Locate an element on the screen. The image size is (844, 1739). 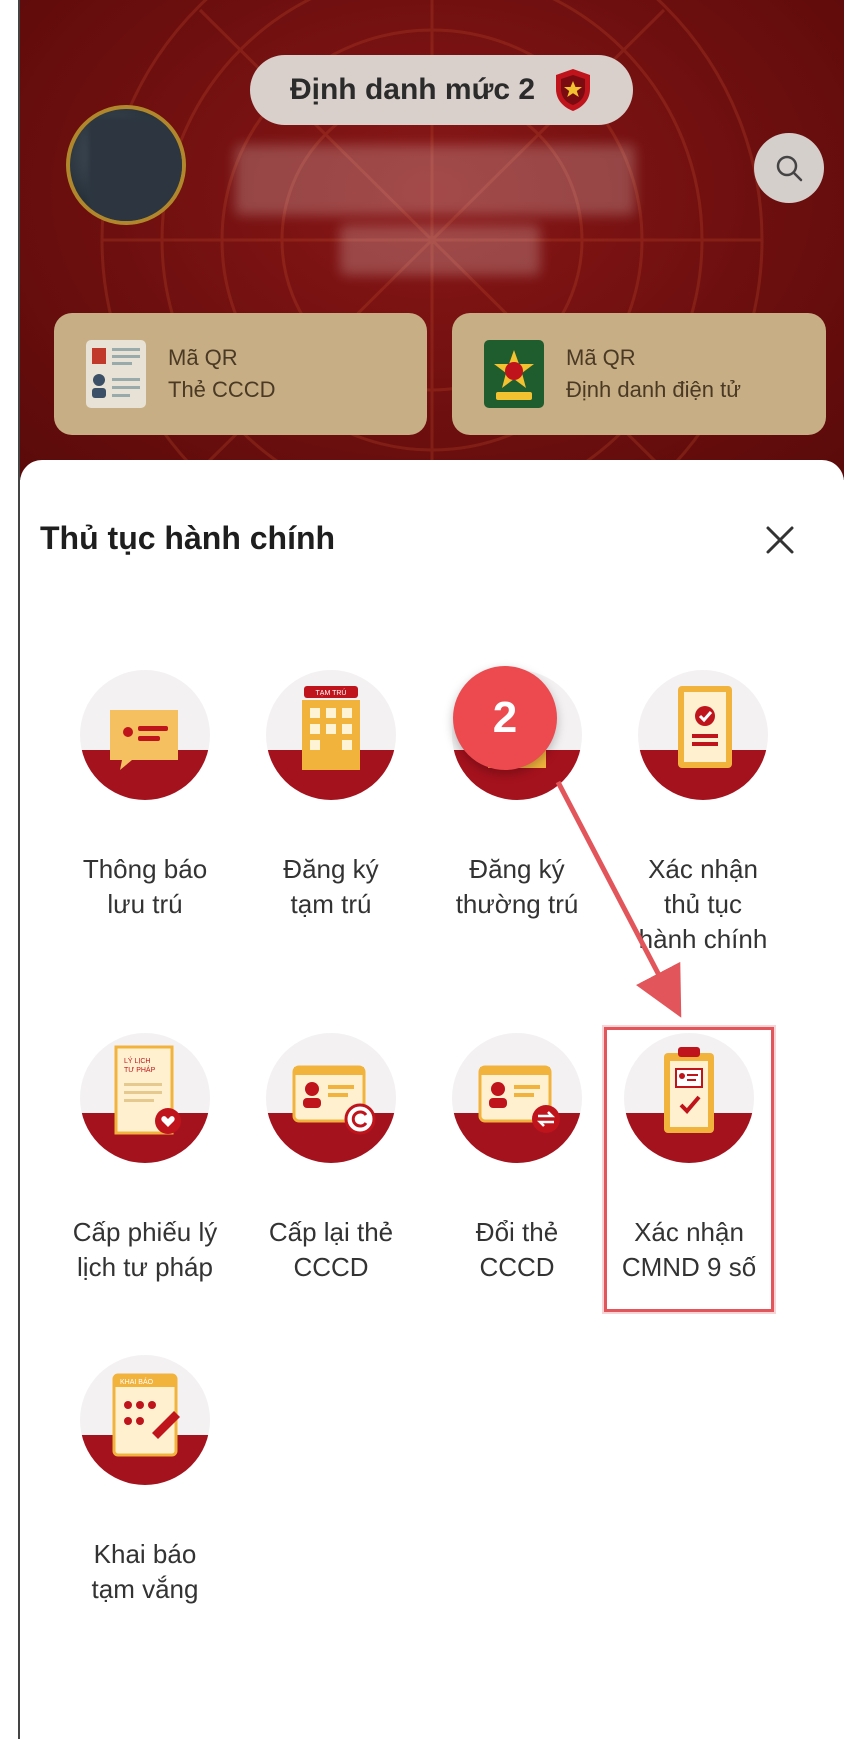
tile-label: Đăng ký tạm trú is located at coordinates (331, 886).